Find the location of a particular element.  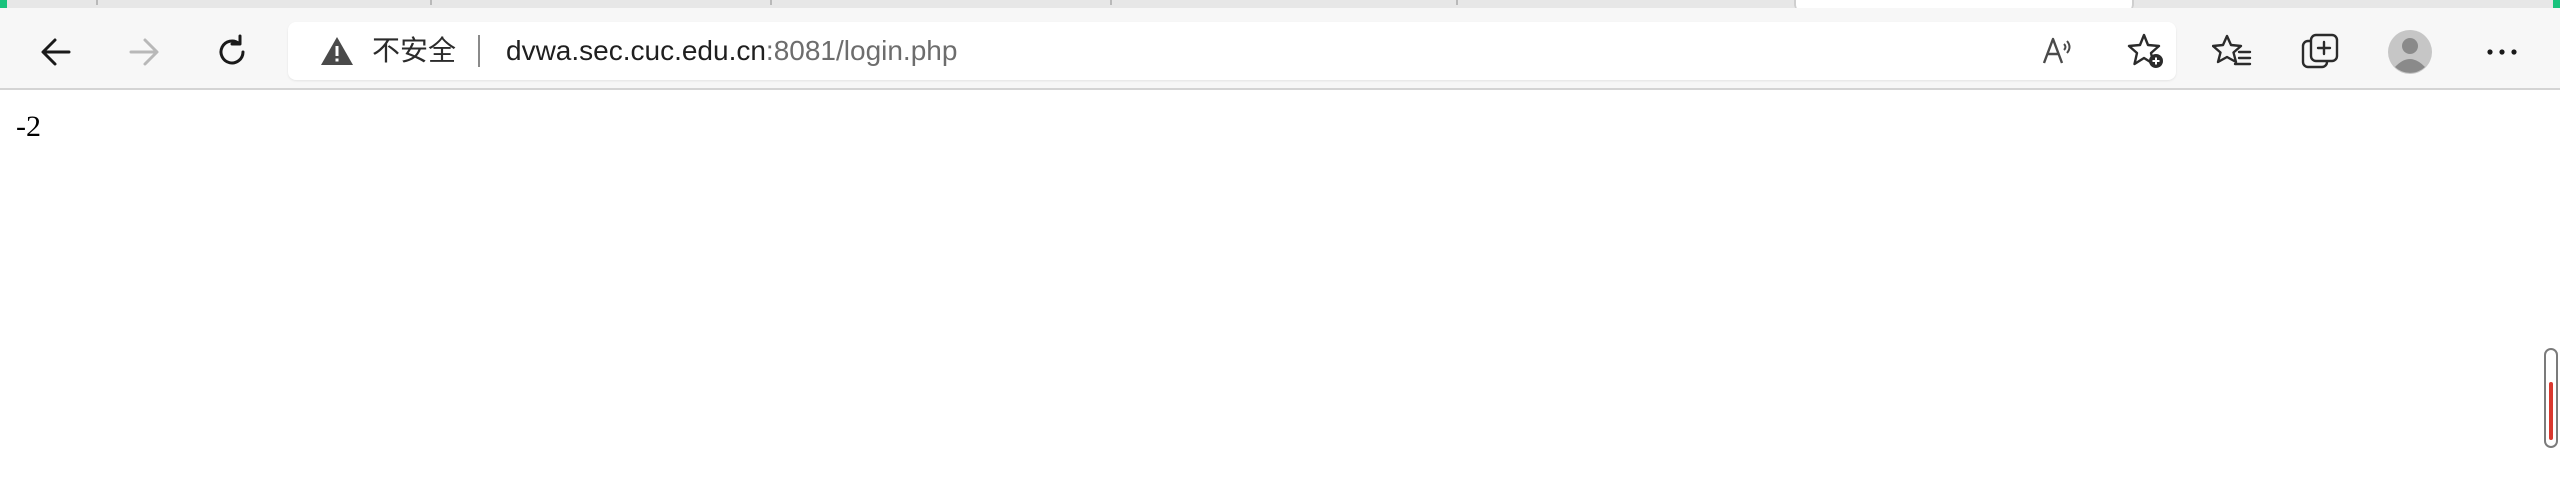

favorites-icon is located at coordinates (2232, 50).